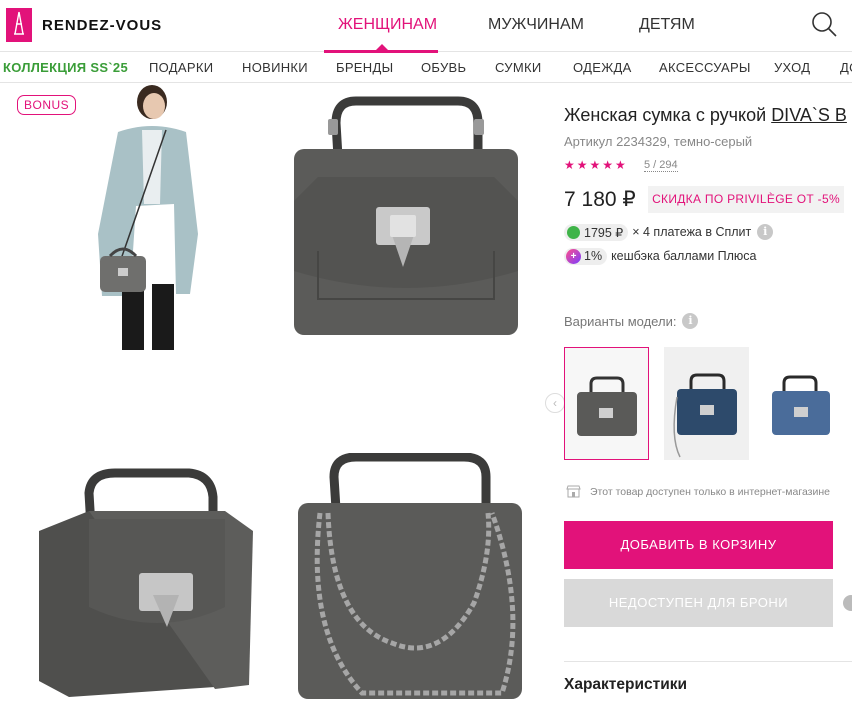 Image resolution: width=852 pixels, height=712 pixels. Describe the element at coordinates (684, 256) in the screenshot. I see `cashback-text: кешбэка баллами Плюса` at that location.